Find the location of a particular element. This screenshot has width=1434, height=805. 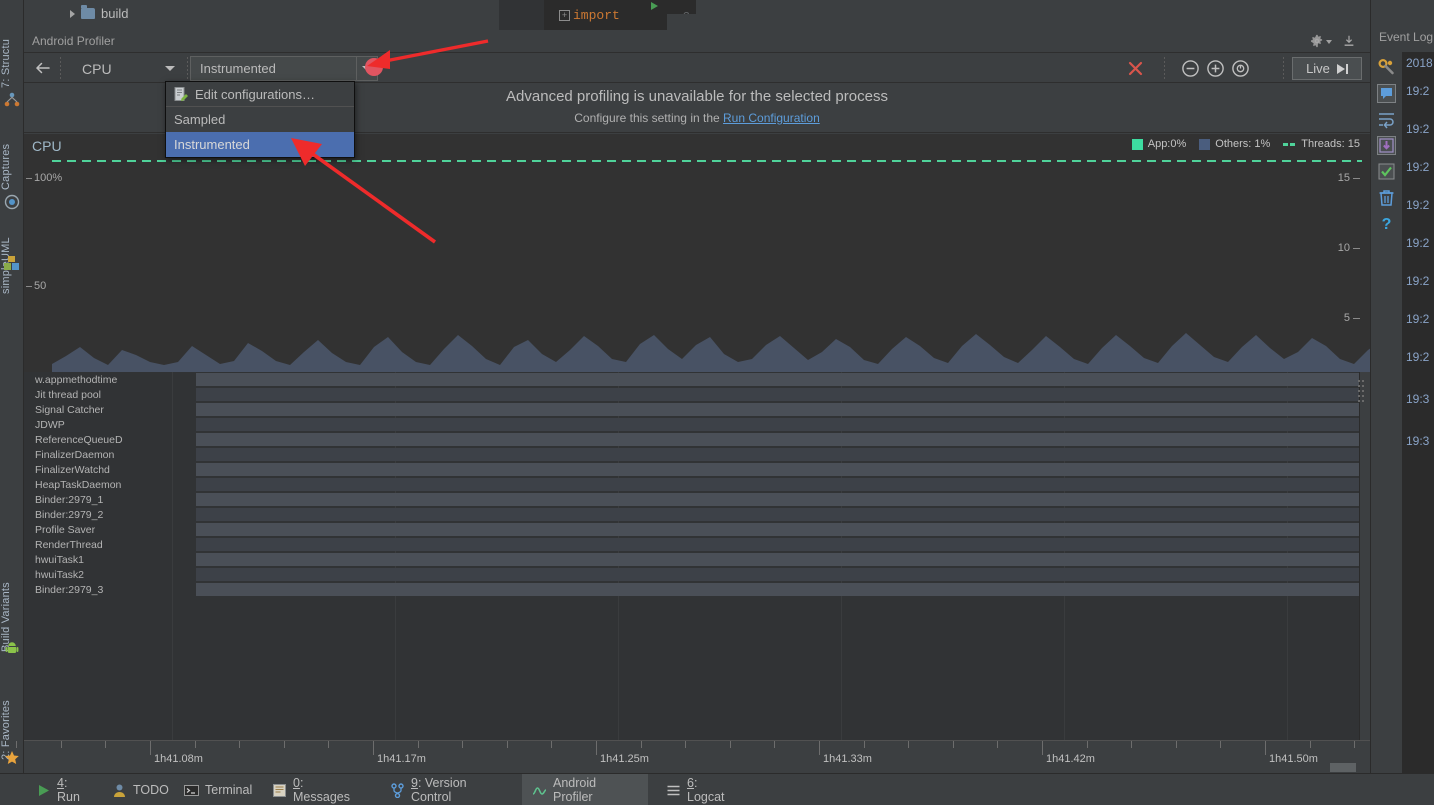

sidebar-item-favorites: 2: Favorites is located at coordinates (12, 719).